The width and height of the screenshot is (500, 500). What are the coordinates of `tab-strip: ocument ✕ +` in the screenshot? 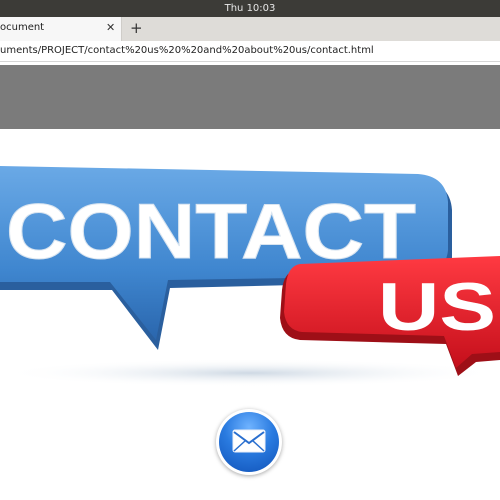 It's located at (250, 29).